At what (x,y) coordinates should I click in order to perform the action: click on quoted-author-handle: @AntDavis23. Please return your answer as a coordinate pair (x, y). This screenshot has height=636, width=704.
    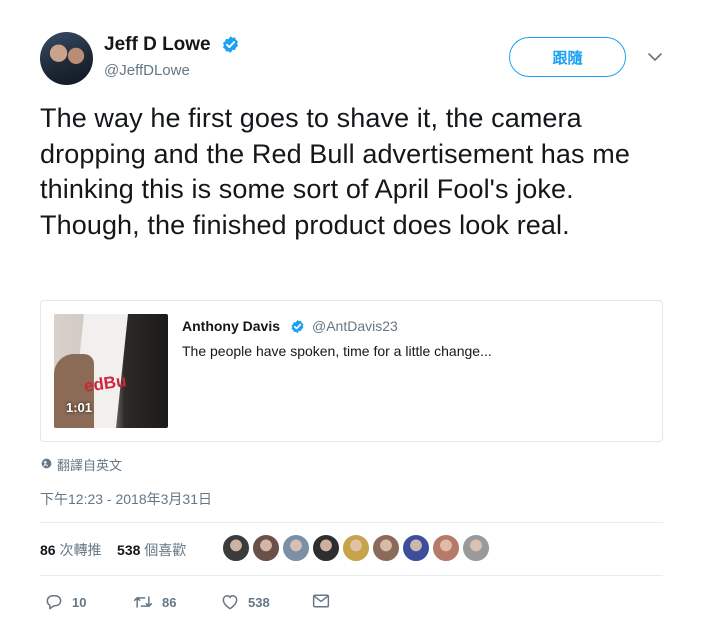
    Looking at the image, I should click on (355, 326).